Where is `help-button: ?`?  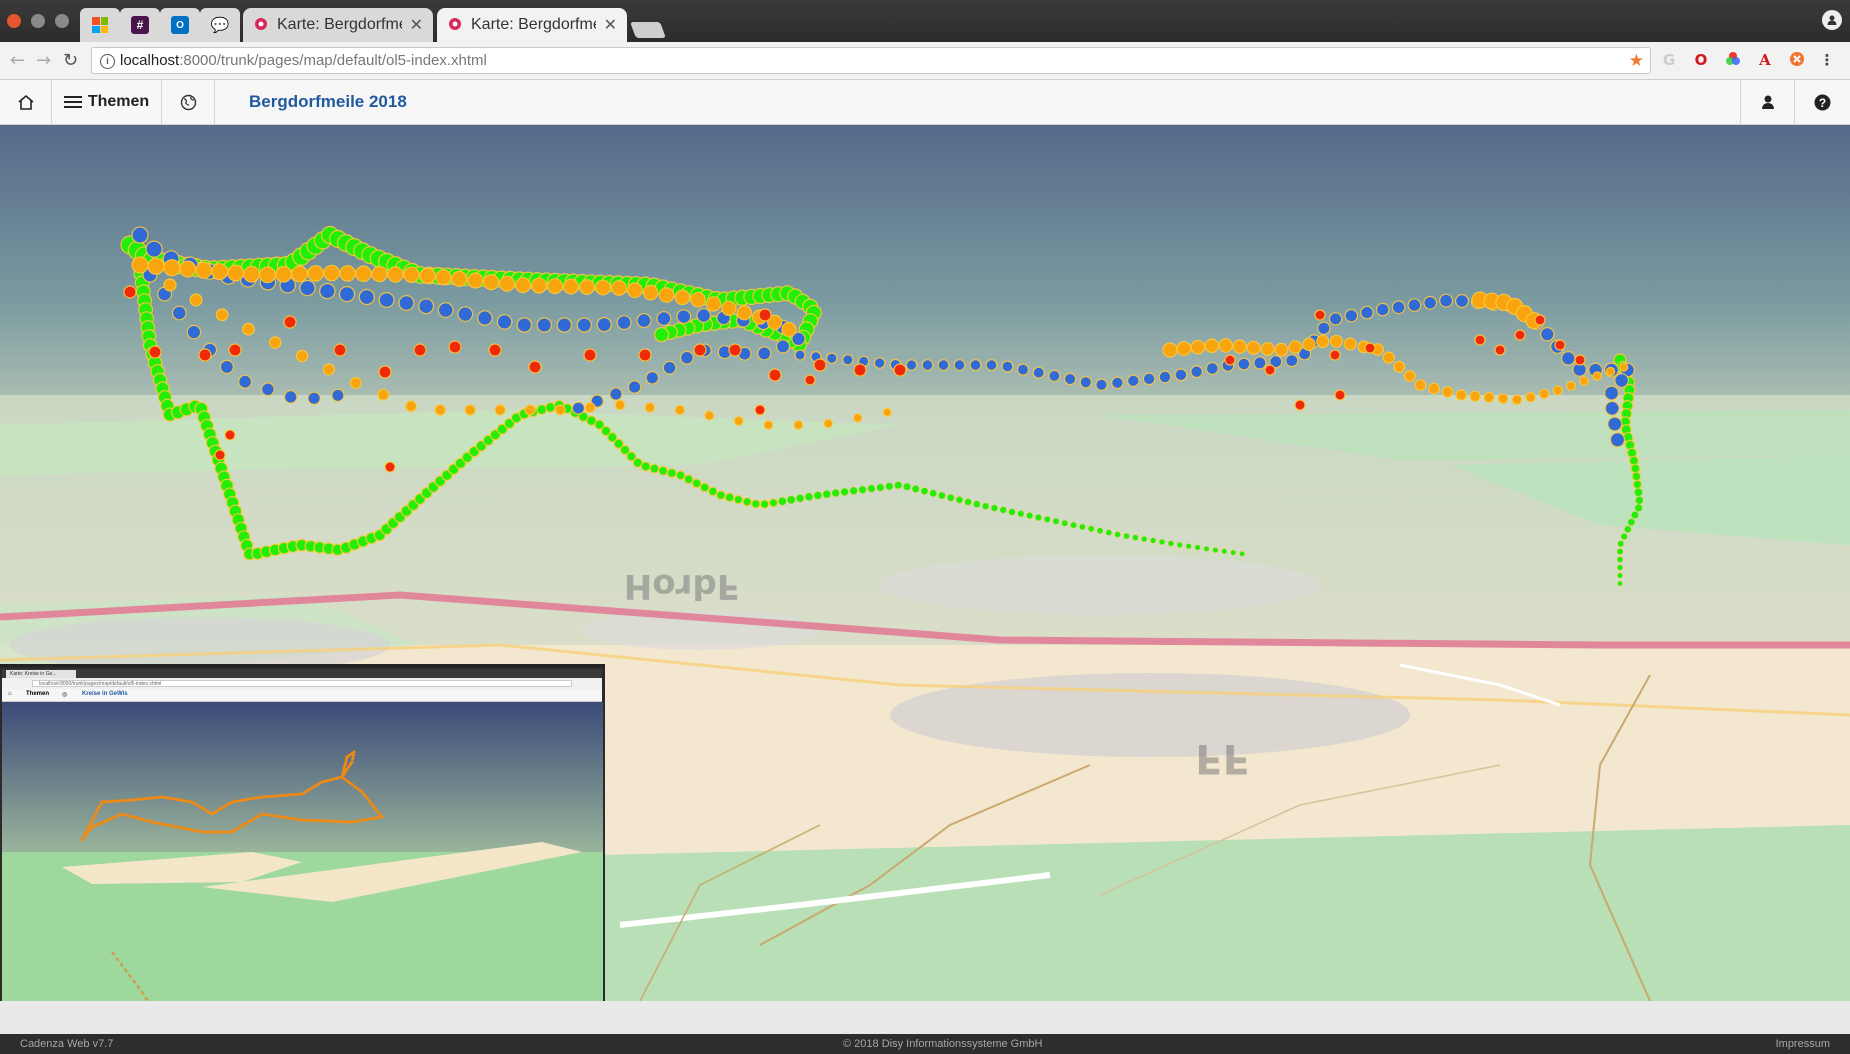
help-button: ? is located at coordinates (1822, 102).